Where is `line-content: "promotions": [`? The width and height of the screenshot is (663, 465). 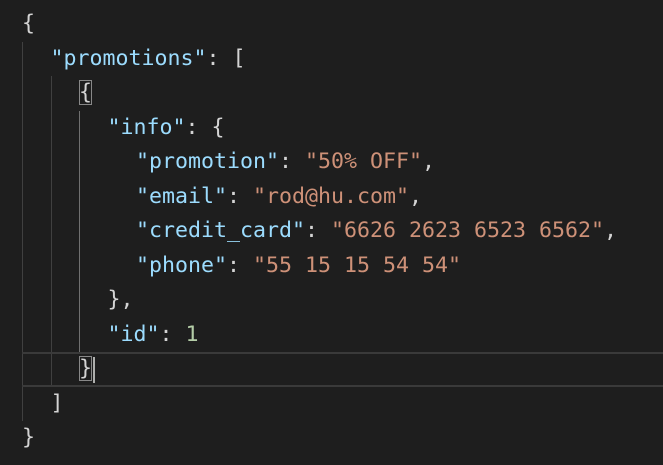 line-content: "promotions": [ is located at coordinates (148, 59).